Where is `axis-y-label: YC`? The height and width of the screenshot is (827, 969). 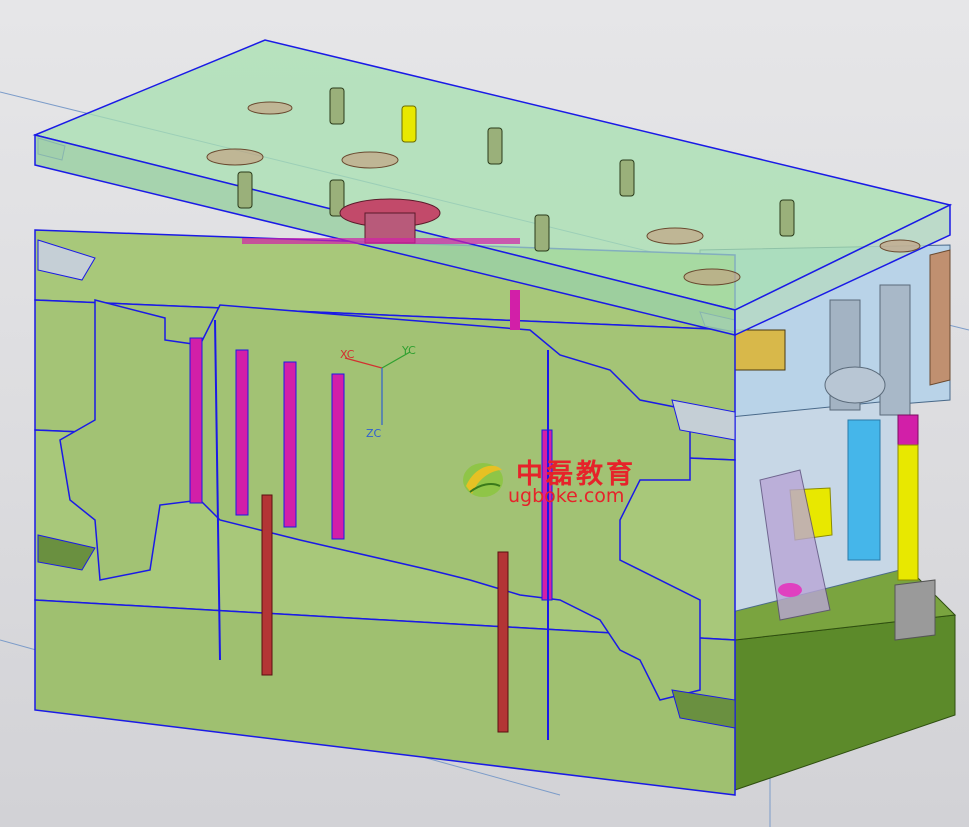 axis-y-label: YC is located at coordinates (408, 350).